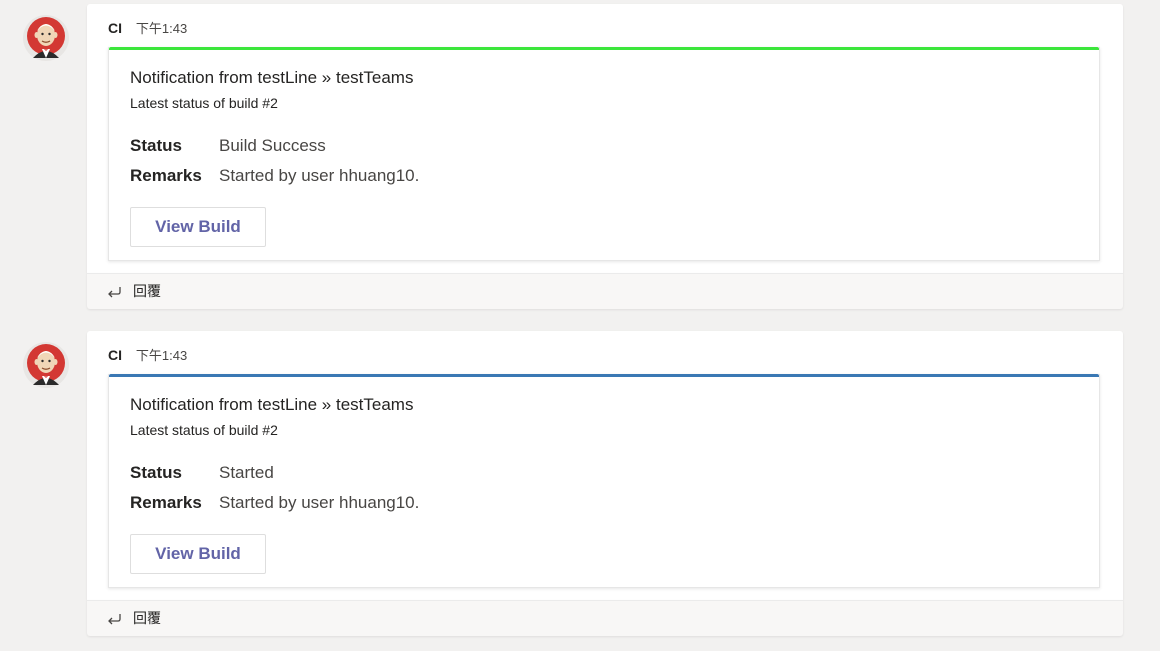 This screenshot has height=651, width=1160. What do you see at coordinates (246, 472) in the screenshot?
I see `fact-value: Started` at bounding box center [246, 472].